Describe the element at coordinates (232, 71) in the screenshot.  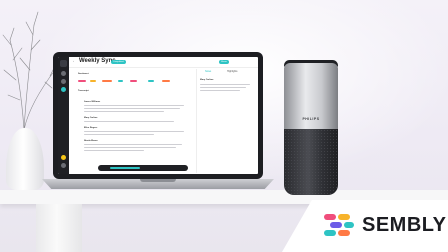
I see `tab-highlights: Highlights` at that location.